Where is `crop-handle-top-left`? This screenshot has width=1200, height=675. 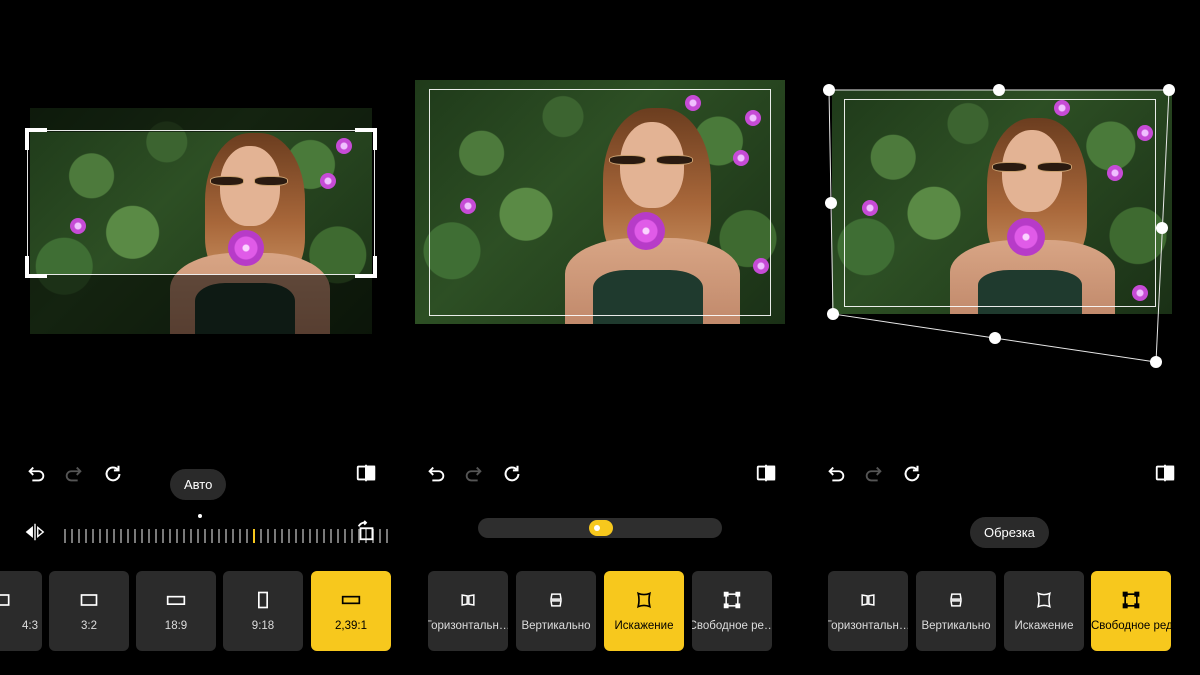 crop-handle-top-left is located at coordinates (36, 139).